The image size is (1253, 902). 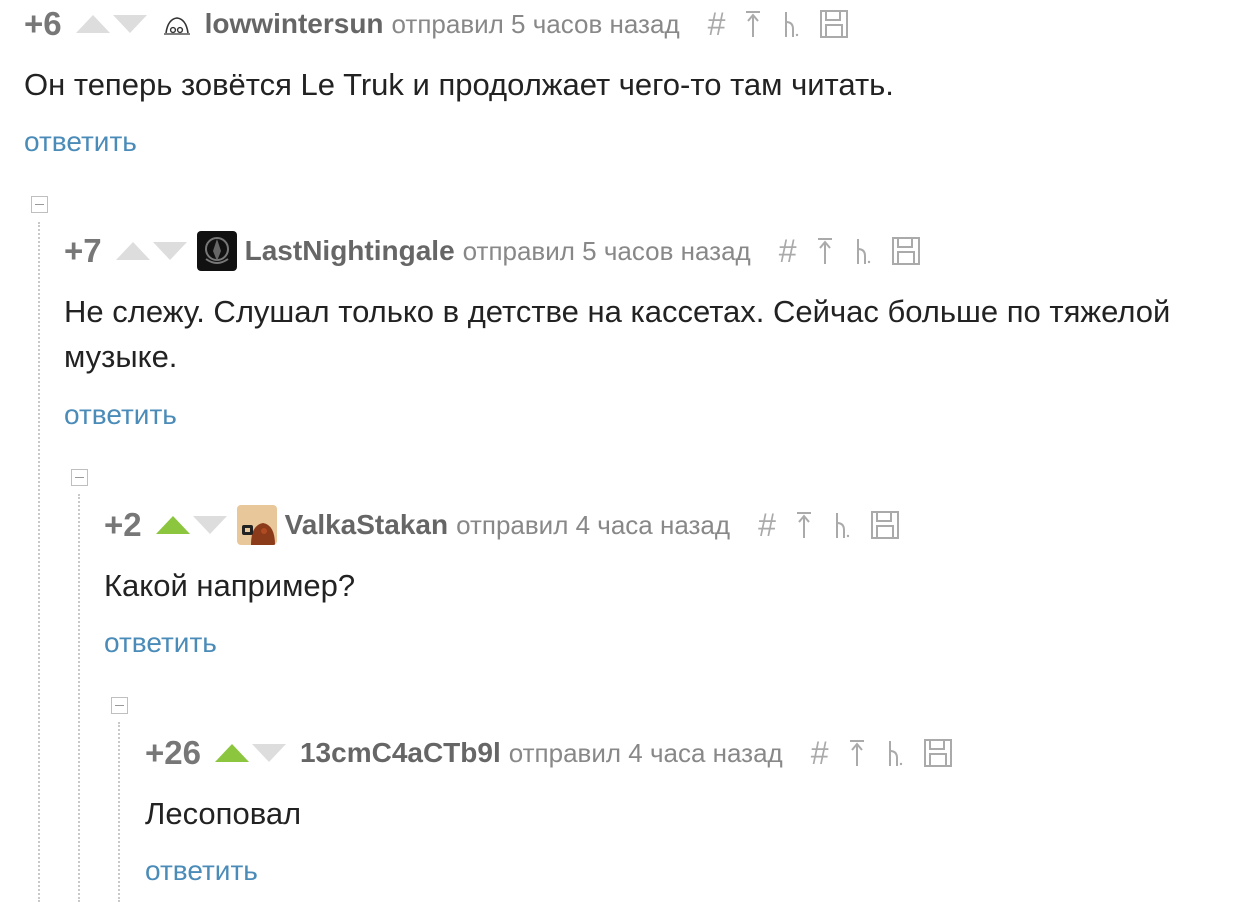 I want to click on comment-author: LastNightingale, so click(x=350, y=251).